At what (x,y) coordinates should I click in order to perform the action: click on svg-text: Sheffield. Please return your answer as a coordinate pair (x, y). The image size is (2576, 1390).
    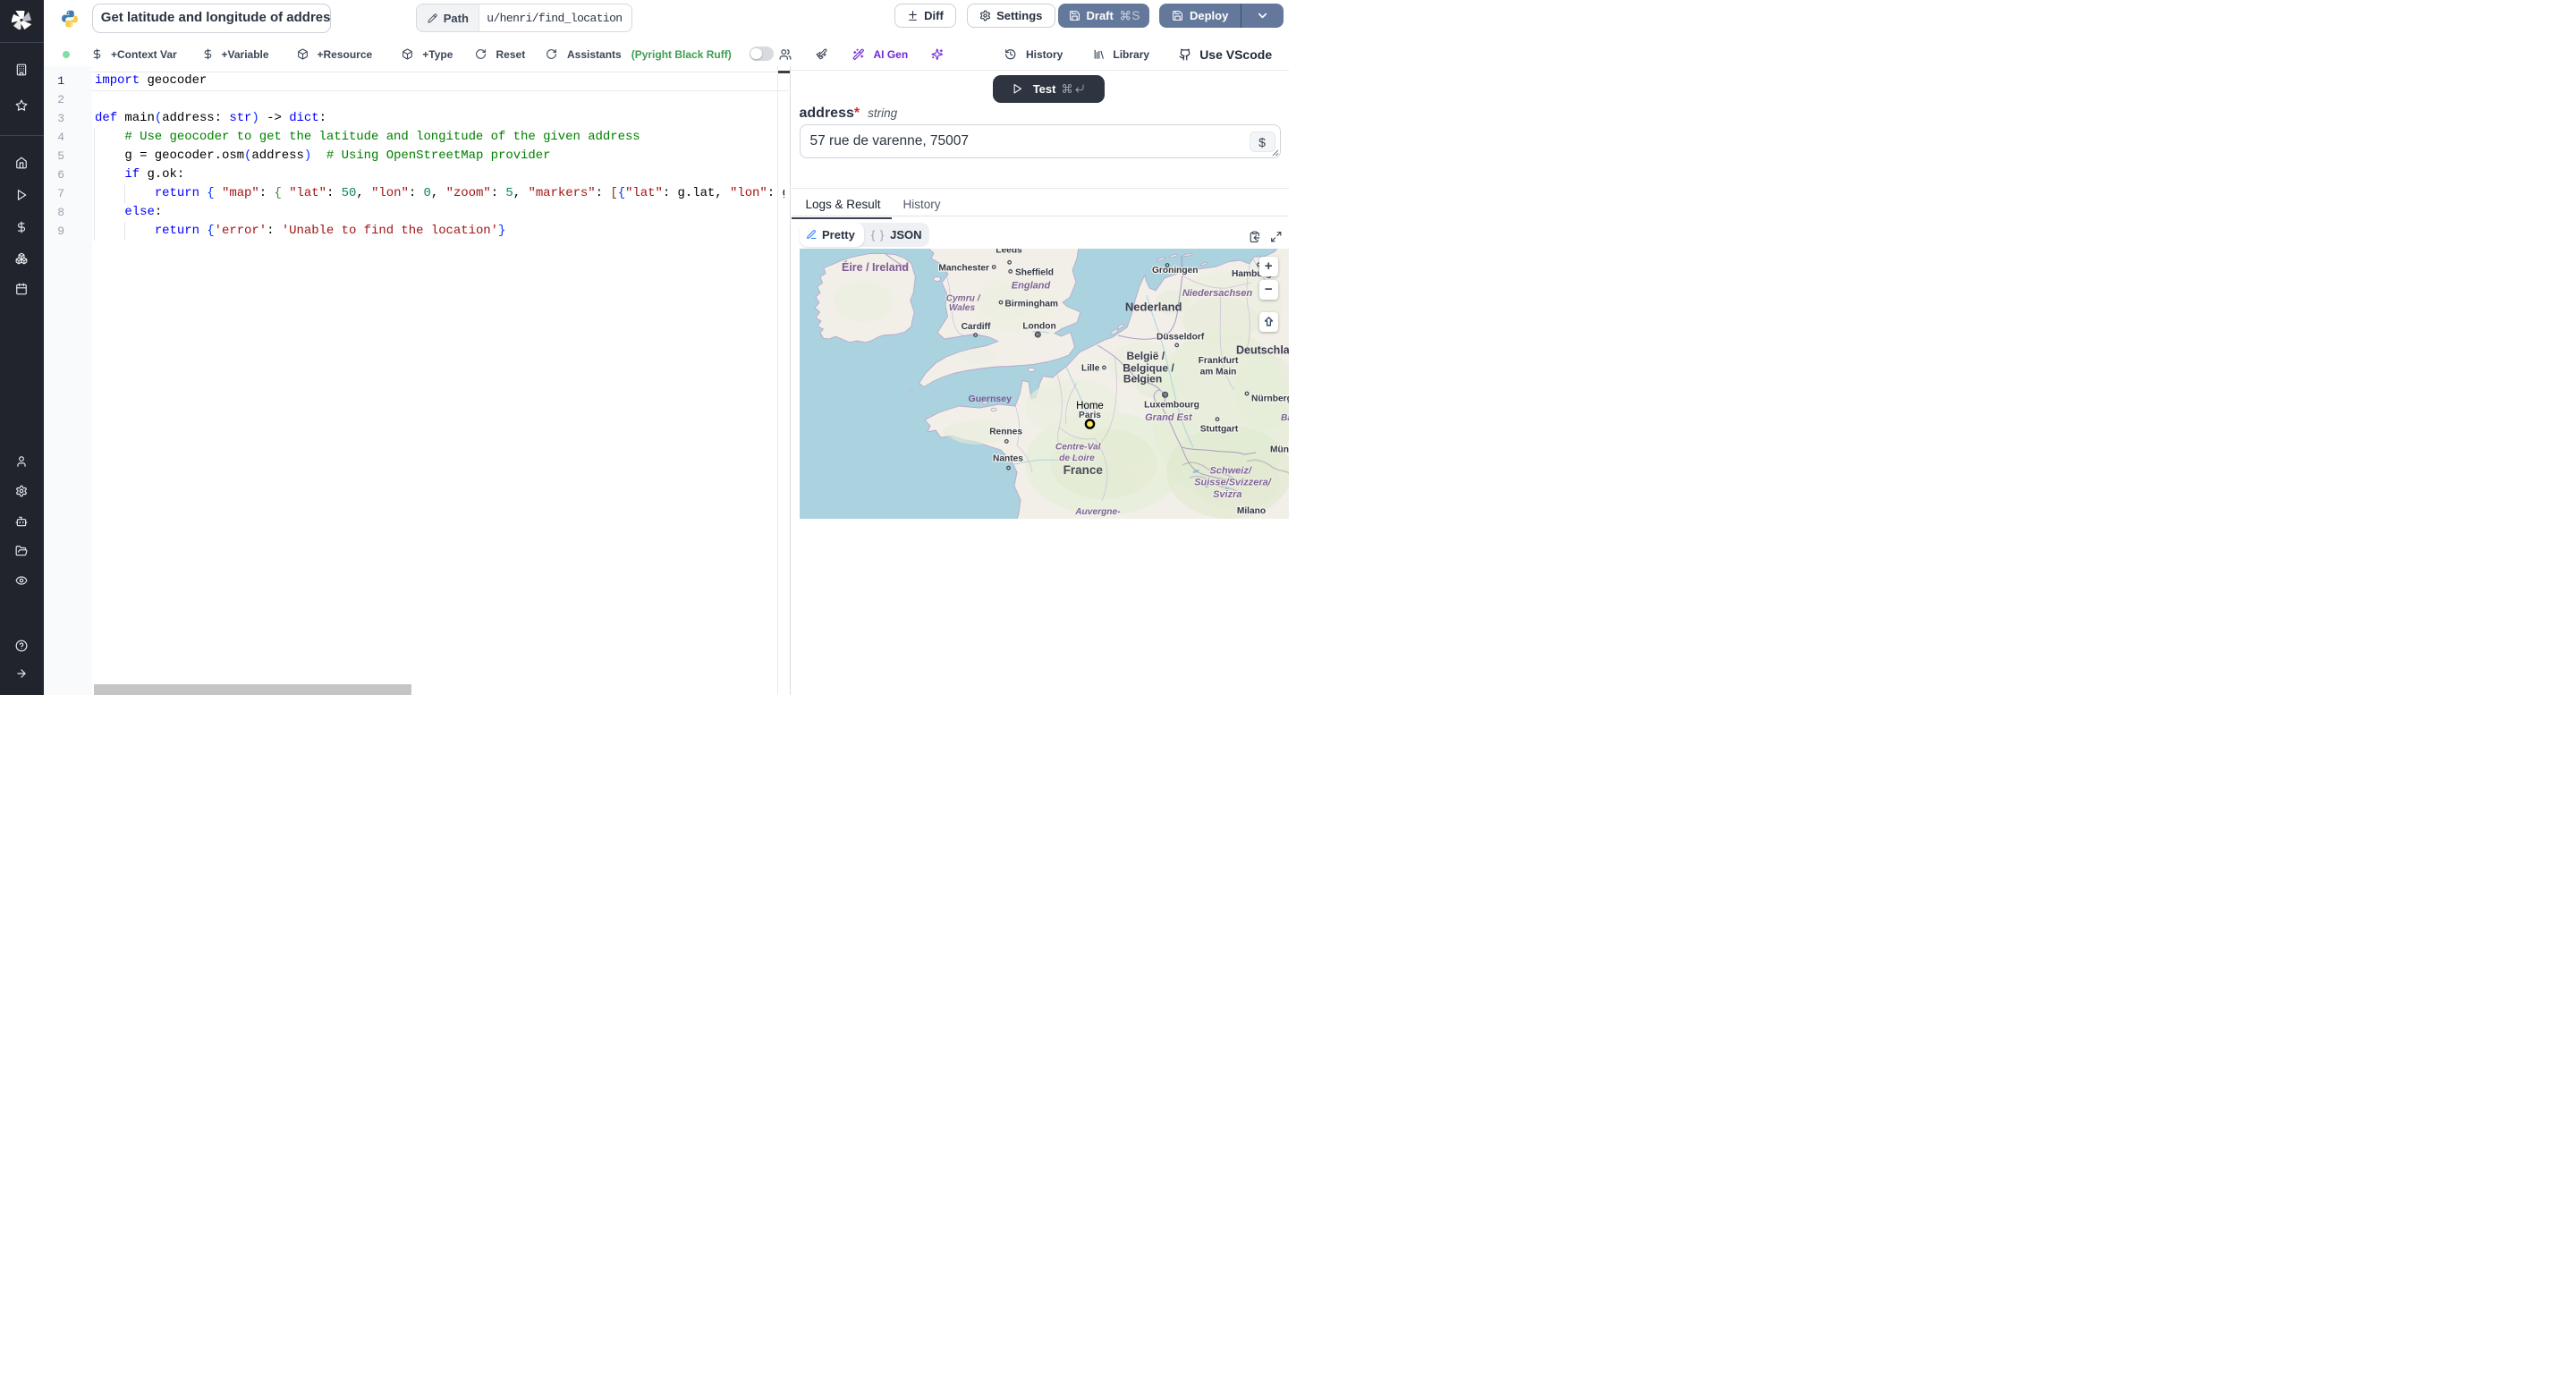
    Looking at the image, I should click on (1034, 272).